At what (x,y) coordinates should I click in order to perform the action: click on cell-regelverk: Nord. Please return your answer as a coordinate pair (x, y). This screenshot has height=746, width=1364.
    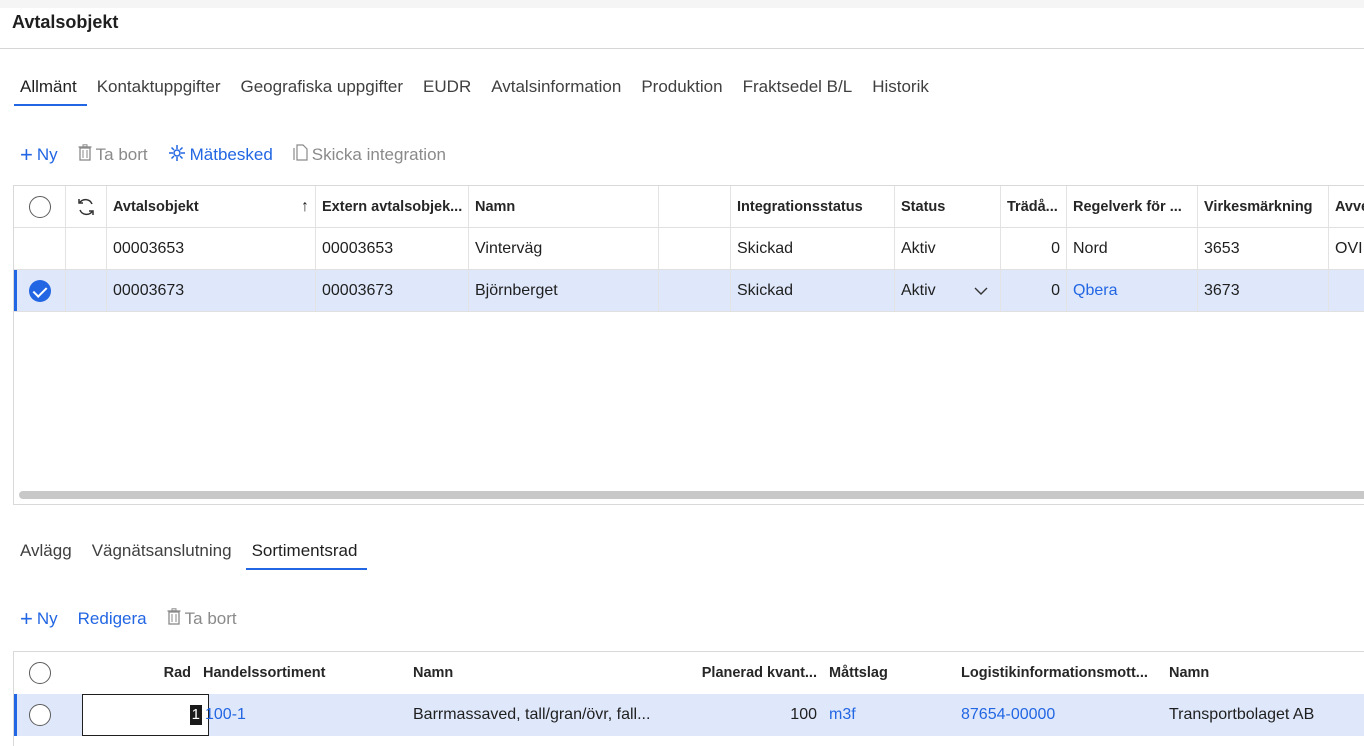
    Looking at the image, I should click on (1132, 248).